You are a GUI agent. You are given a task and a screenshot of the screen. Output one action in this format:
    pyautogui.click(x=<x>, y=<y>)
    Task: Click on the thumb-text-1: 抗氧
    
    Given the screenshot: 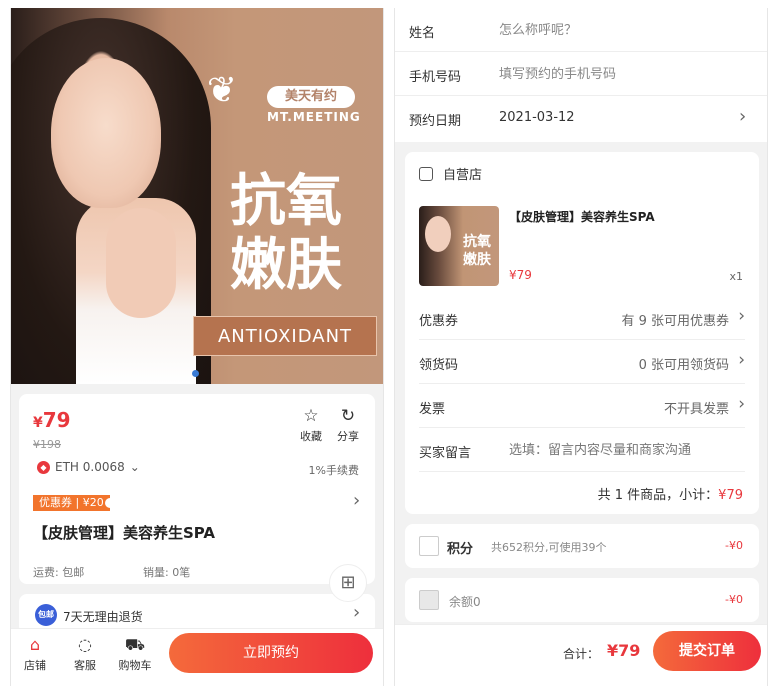 What is the action you would take?
    pyautogui.click(x=477, y=242)
    